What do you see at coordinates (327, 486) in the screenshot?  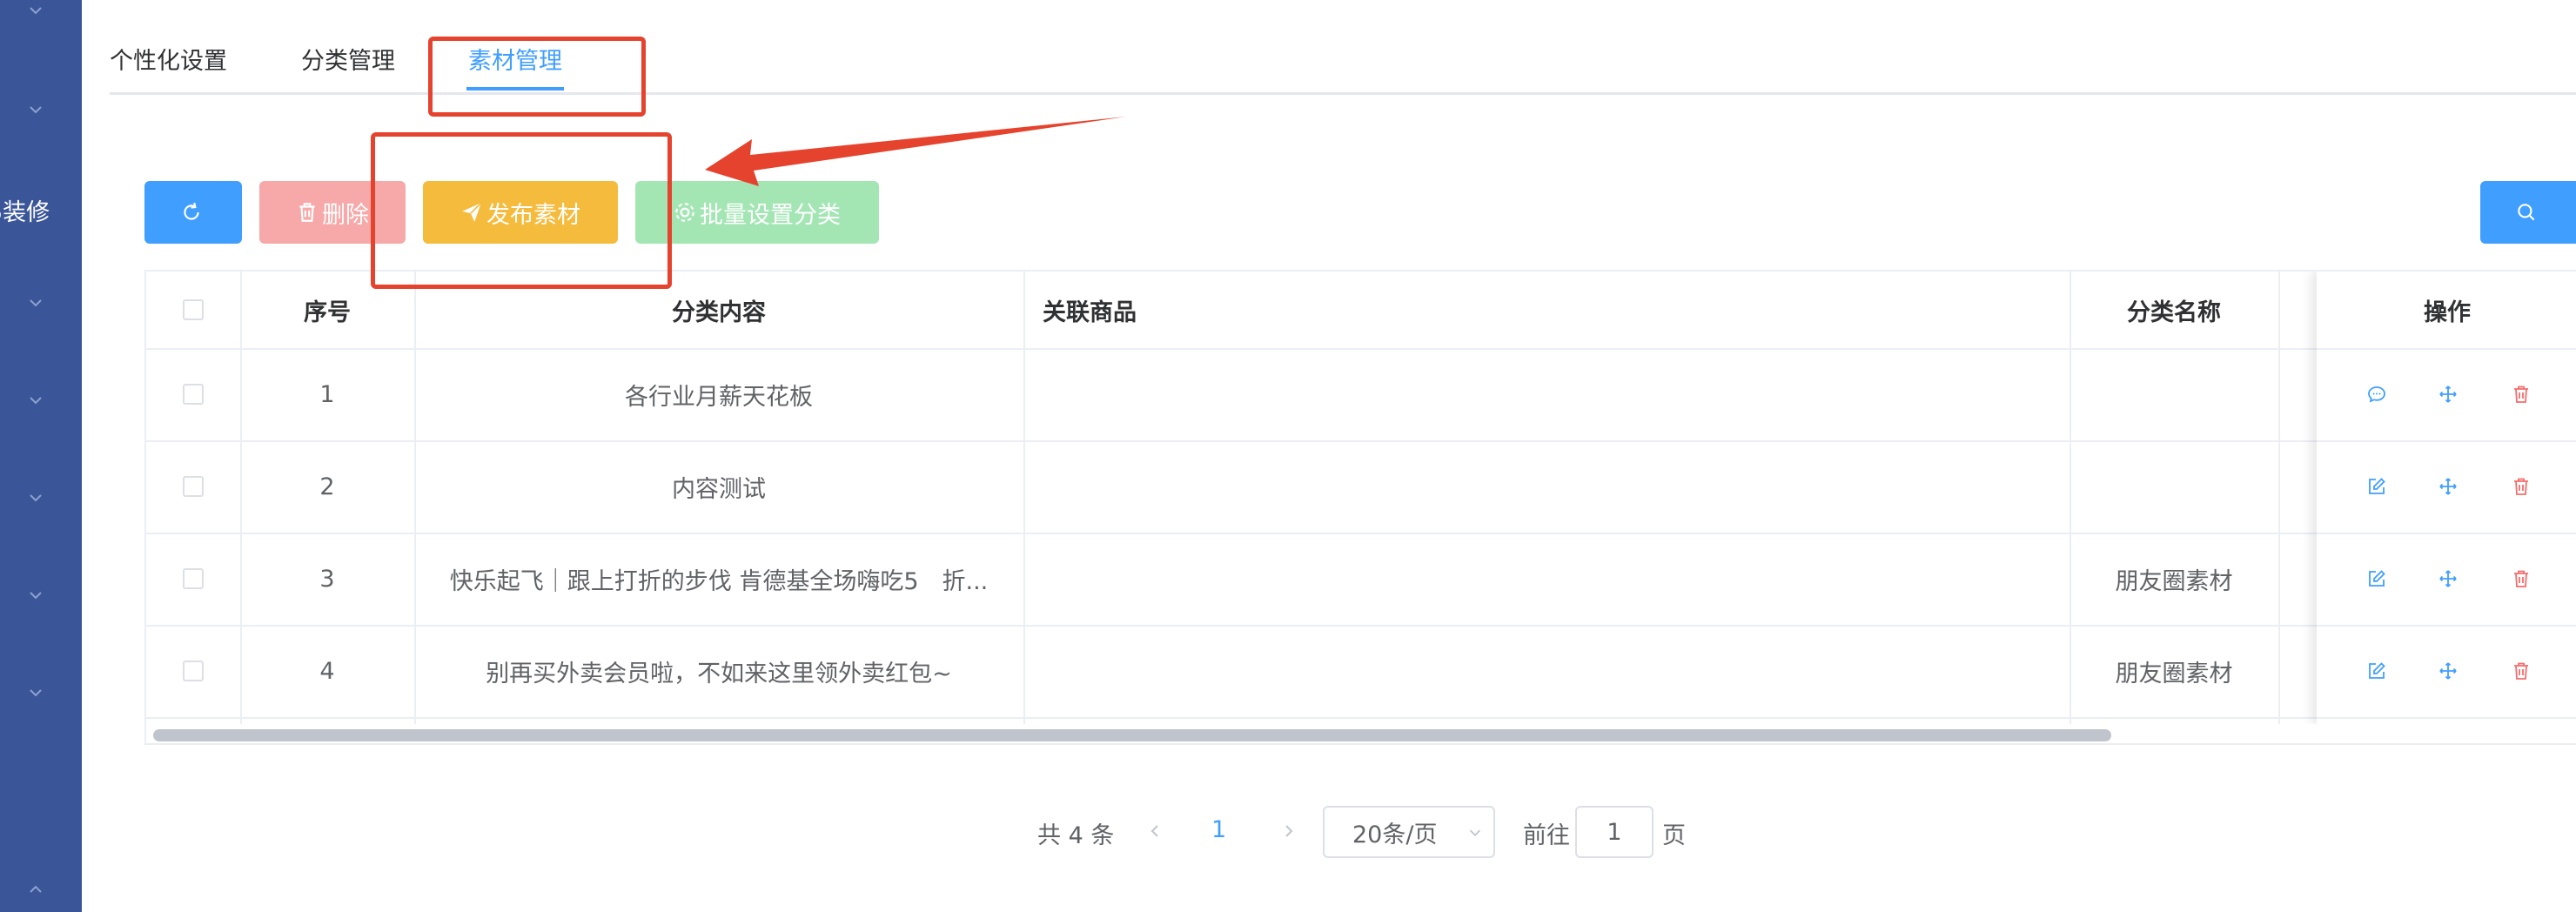 I see `row-index: 2` at bounding box center [327, 486].